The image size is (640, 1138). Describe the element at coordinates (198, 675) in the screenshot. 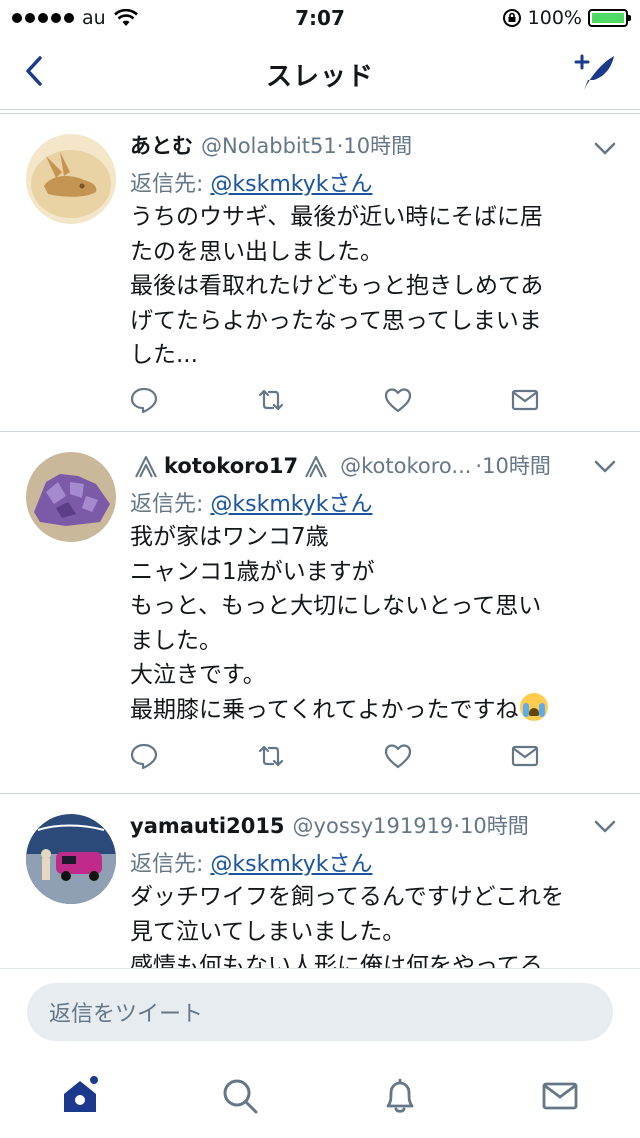

I see `tweet-text-line: 大泣きです。` at that location.